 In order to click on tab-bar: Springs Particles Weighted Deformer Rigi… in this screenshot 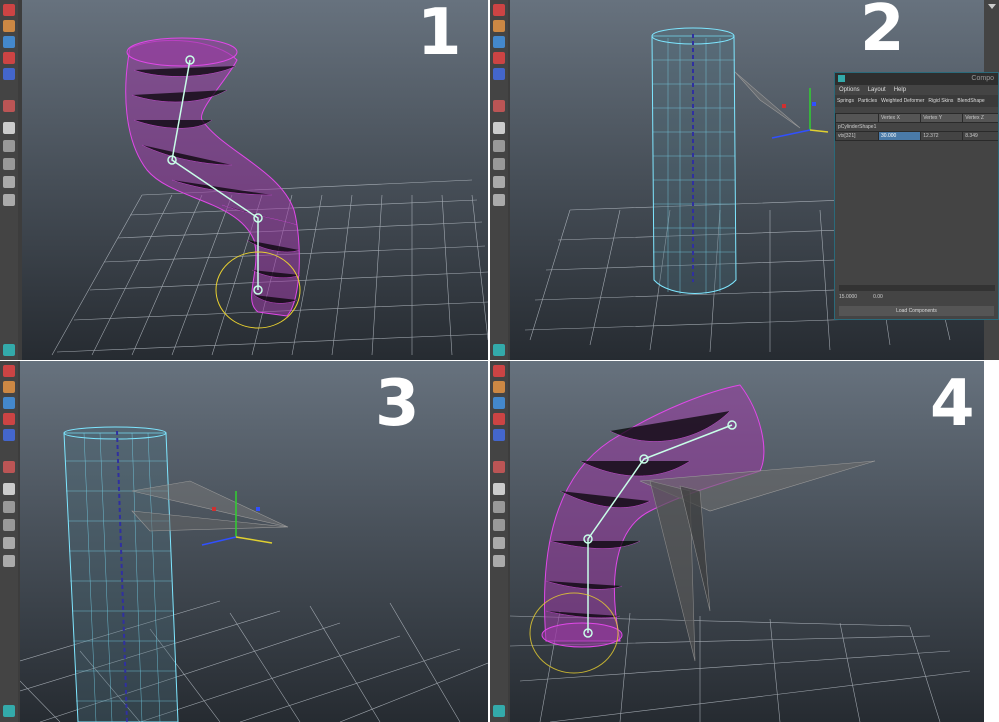, I will do `click(916, 101)`.